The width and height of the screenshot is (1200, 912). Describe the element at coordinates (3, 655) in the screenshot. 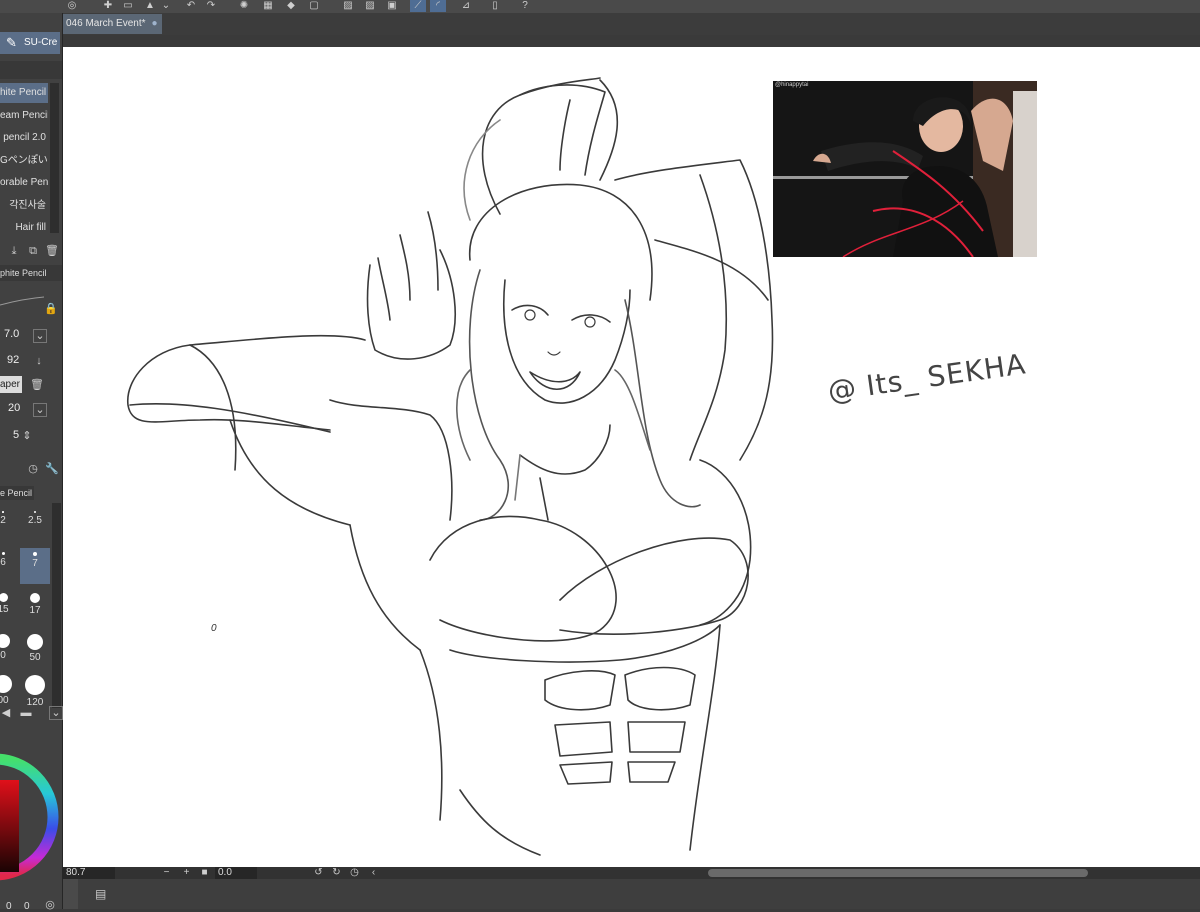

I see `brush-size-label: 0` at that location.